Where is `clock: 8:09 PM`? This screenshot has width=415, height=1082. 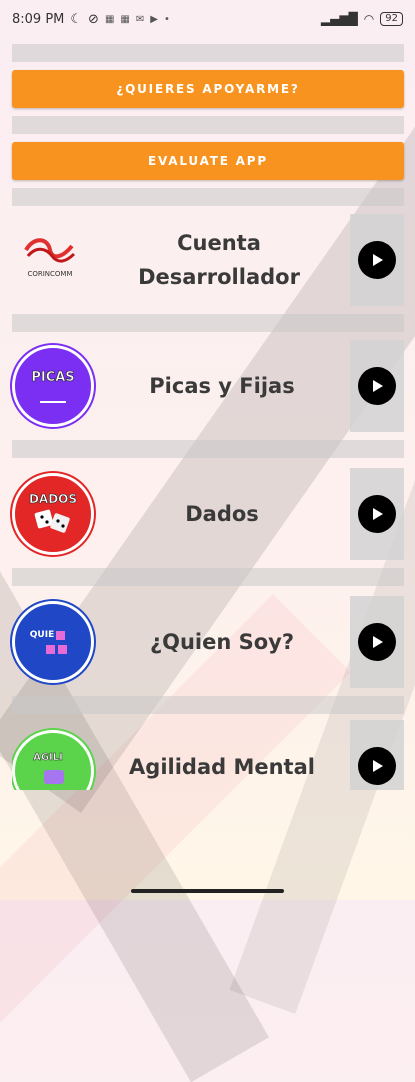 clock: 8:09 PM is located at coordinates (38, 19).